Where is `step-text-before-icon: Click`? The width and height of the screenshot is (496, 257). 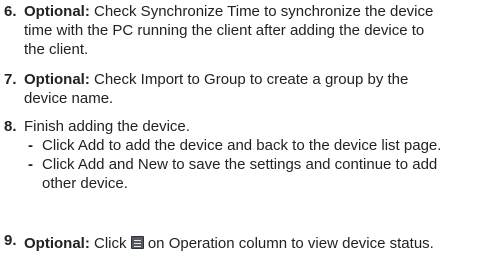
step-text-before-icon: Click is located at coordinates (110, 243).